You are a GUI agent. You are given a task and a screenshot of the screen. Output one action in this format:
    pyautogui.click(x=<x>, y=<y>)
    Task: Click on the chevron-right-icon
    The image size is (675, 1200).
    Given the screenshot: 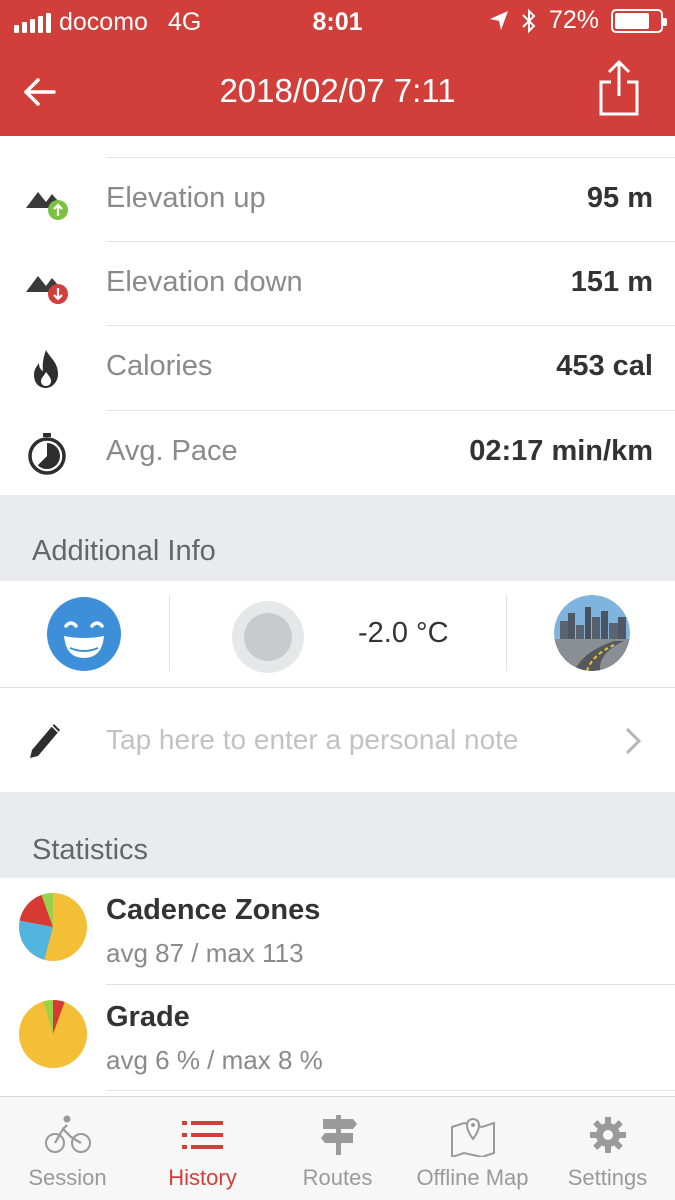 What is the action you would take?
    pyautogui.click(x=633, y=741)
    